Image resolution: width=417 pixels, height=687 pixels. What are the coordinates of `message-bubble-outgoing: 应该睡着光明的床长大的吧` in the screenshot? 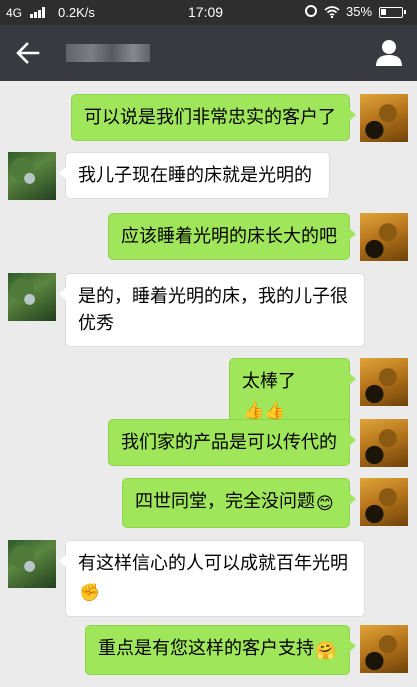 It's located at (232, 236).